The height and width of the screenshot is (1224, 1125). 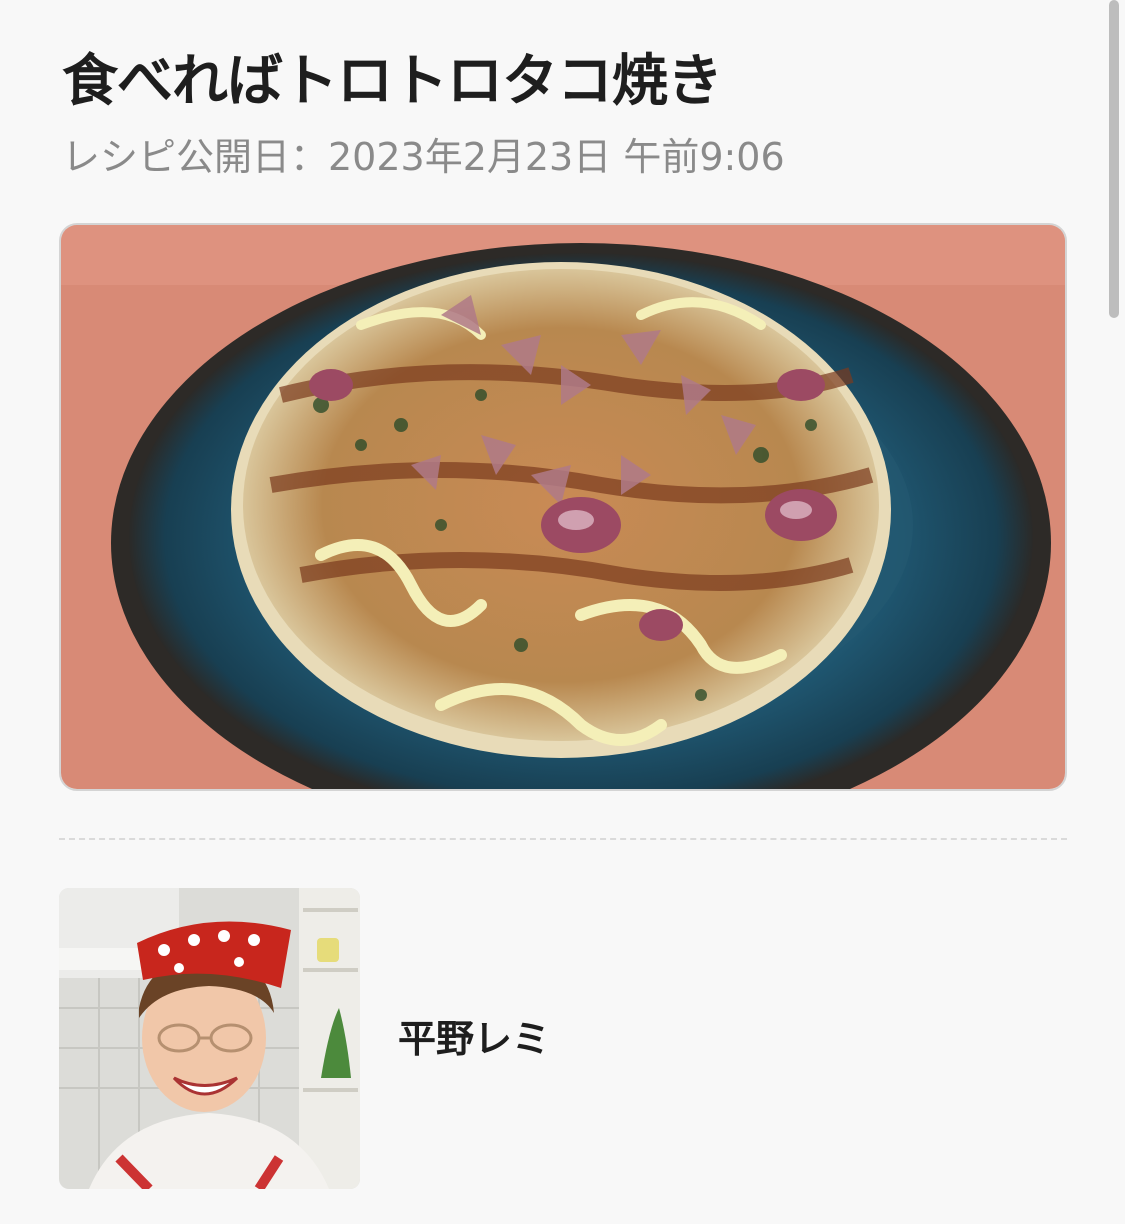 I want to click on author-name: 平野レミ, so click(x=474, y=1039).